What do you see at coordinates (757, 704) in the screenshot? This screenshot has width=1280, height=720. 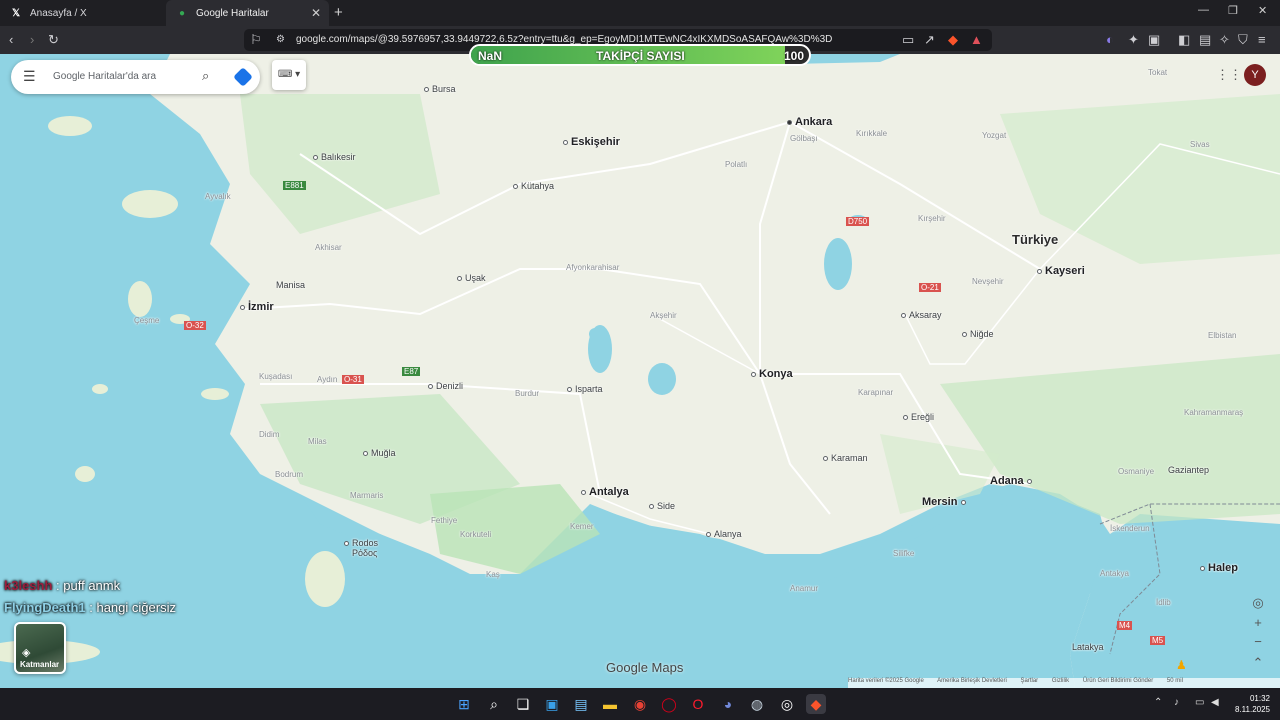 I see `steam-icon: ◍` at bounding box center [757, 704].